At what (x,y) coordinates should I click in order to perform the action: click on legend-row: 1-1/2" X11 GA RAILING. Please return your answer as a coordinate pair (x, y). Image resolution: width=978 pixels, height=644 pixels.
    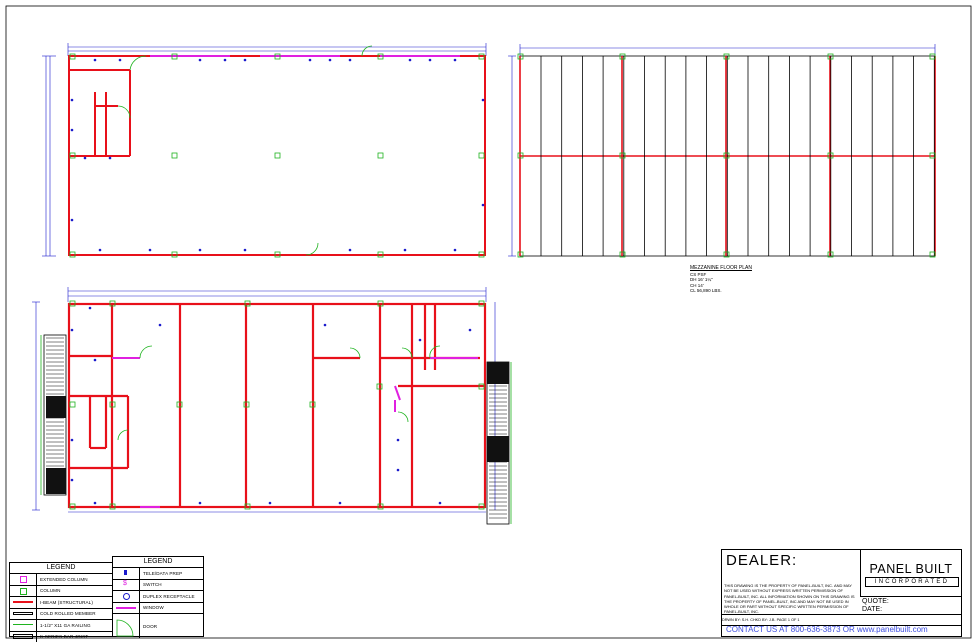
    Looking at the image, I should click on (61, 626).